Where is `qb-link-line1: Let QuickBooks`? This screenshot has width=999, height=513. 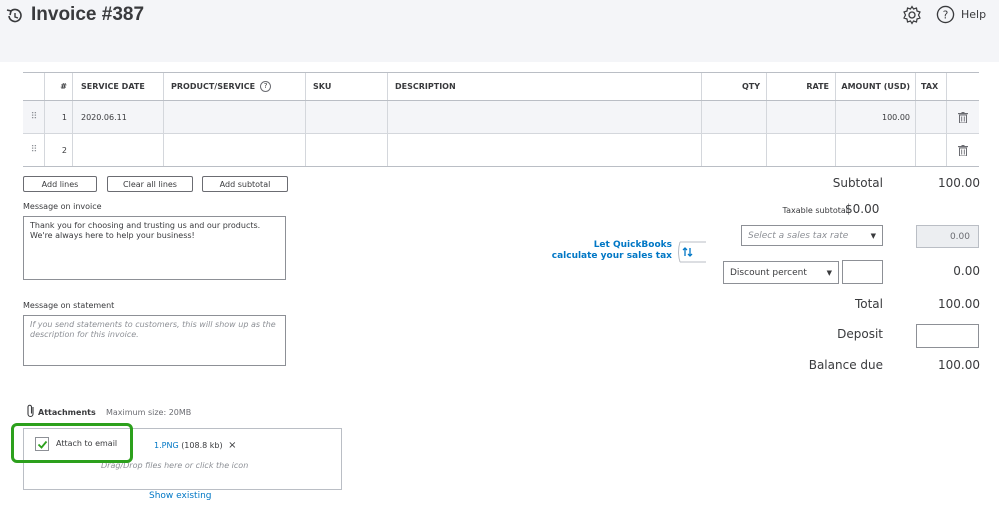 qb-link-line1: Let QuickBooks is located at coordinates (606, 245).